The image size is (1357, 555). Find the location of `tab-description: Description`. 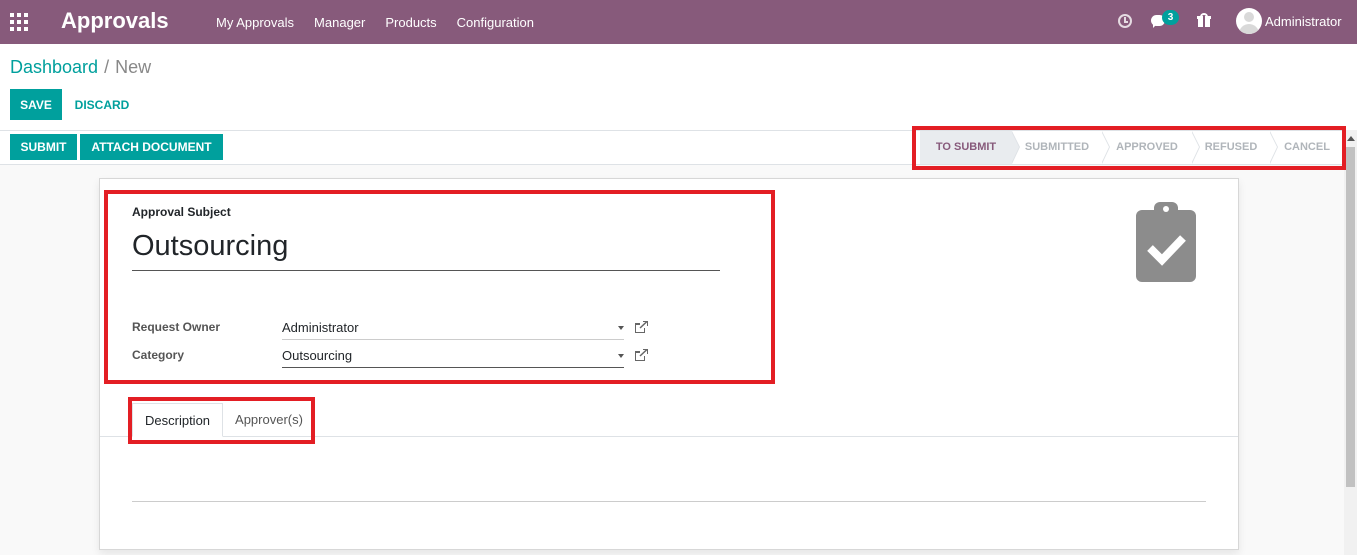

tab-description: Description is located at coordinates (178, 420).